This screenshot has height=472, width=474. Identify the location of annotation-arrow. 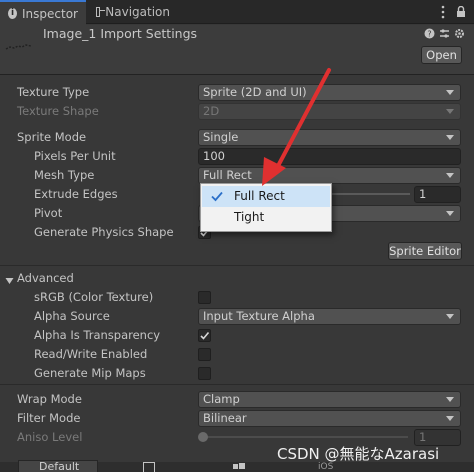
(296, 127).